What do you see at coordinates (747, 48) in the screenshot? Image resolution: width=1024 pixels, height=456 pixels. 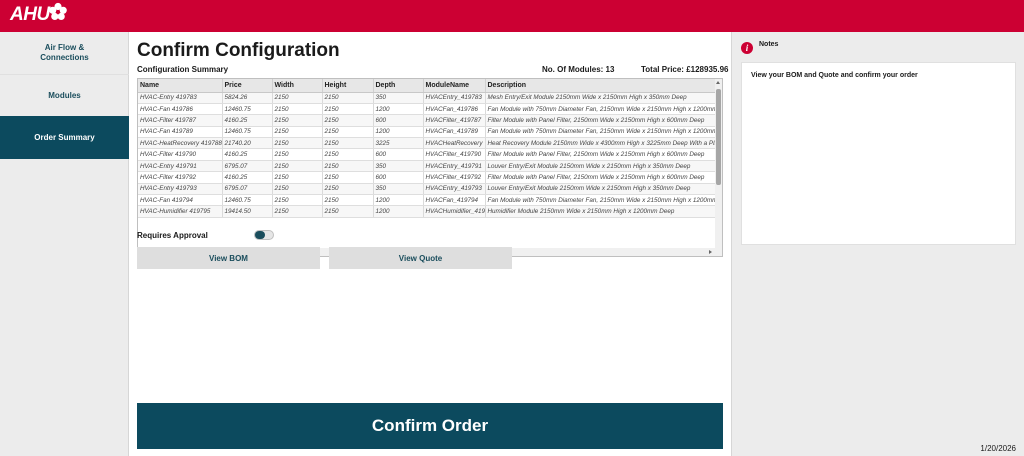 I see `info-icon: i` at bounding box center [747, 48].